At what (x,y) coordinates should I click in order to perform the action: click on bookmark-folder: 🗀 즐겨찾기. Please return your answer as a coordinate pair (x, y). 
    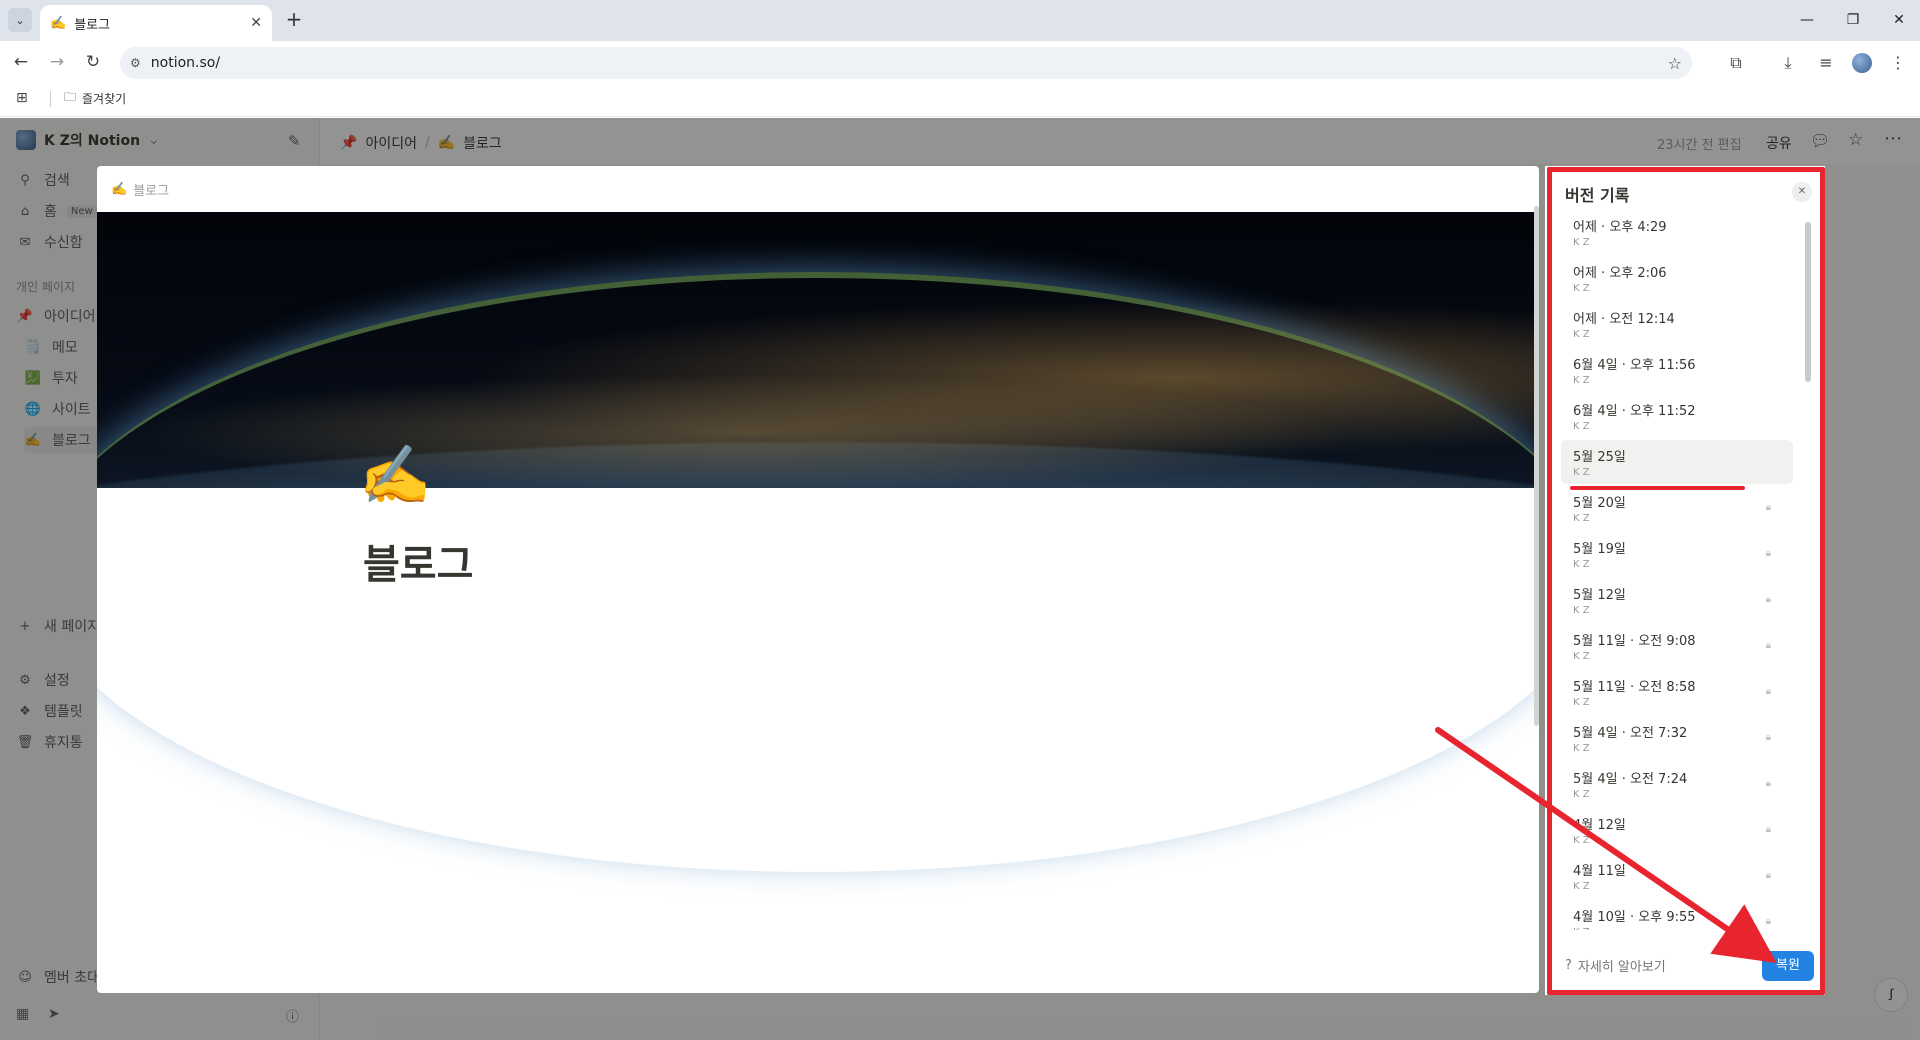
    Looking at the image, I should click on (95, 98).